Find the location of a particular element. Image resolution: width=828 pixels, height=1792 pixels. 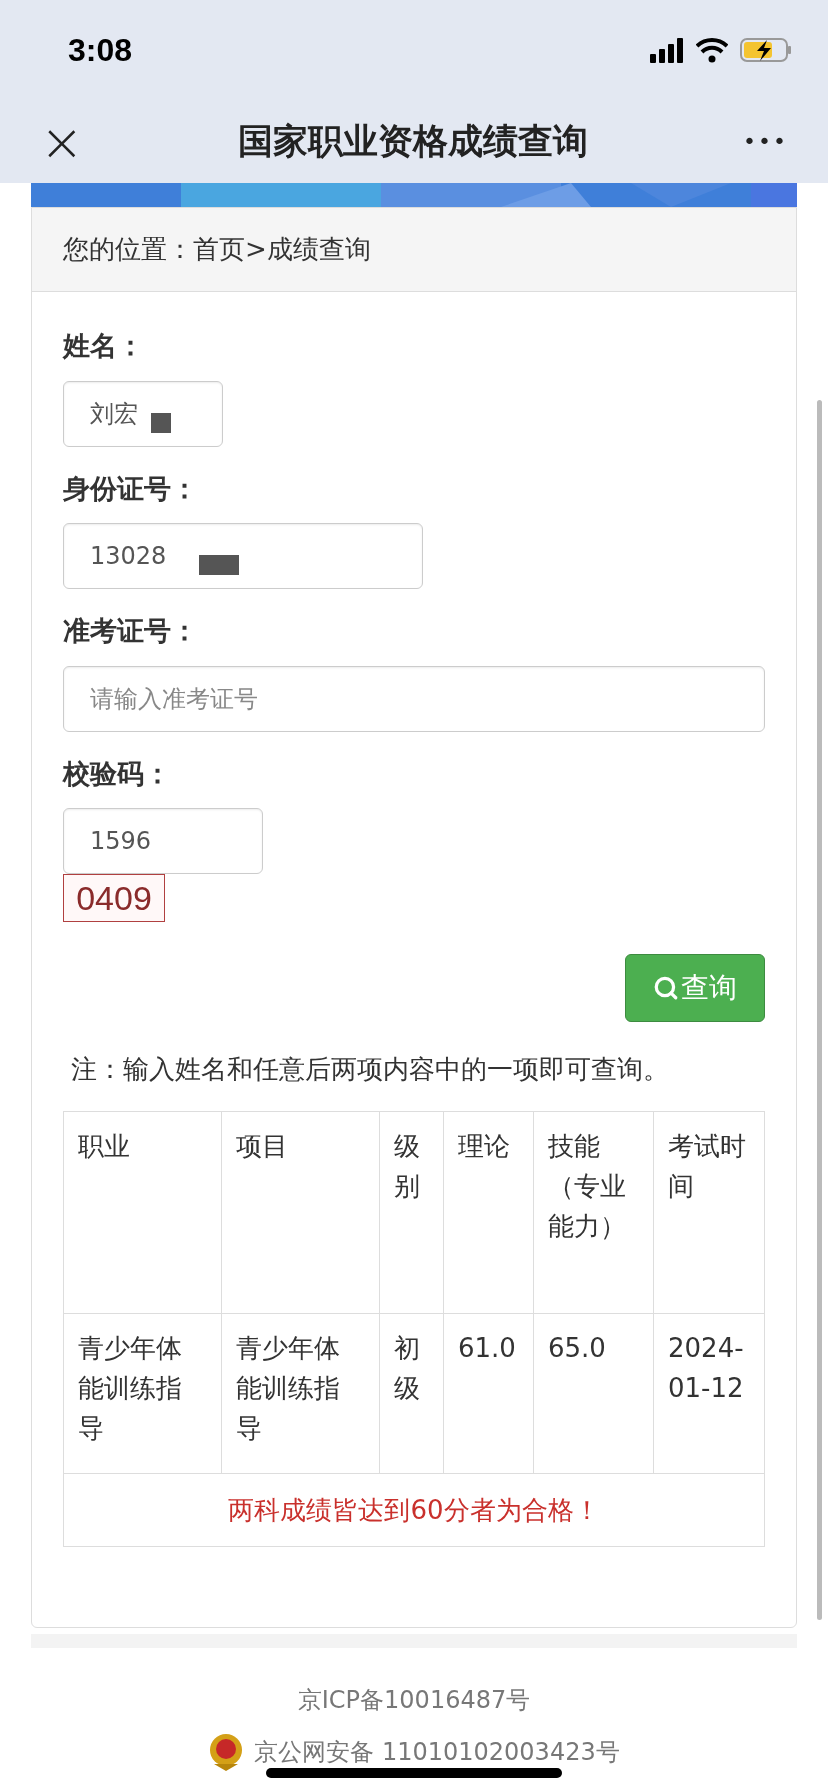

column-header: 技能（专业能力） is located at coordinates (587, 1186).